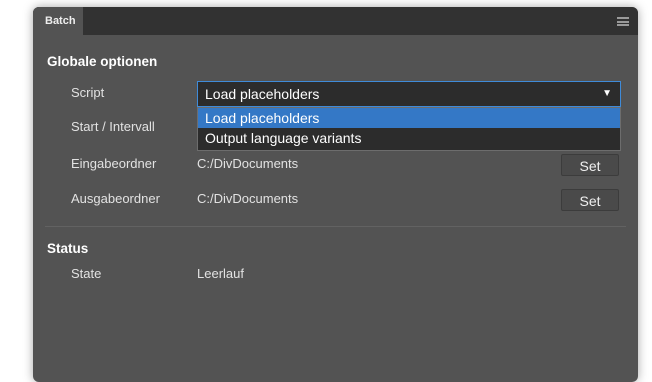 The image size is (652, 382). Describe the element at coordinates (335, 21) in the screenshot. I see `panel-tab-bar: Batch` at that location.